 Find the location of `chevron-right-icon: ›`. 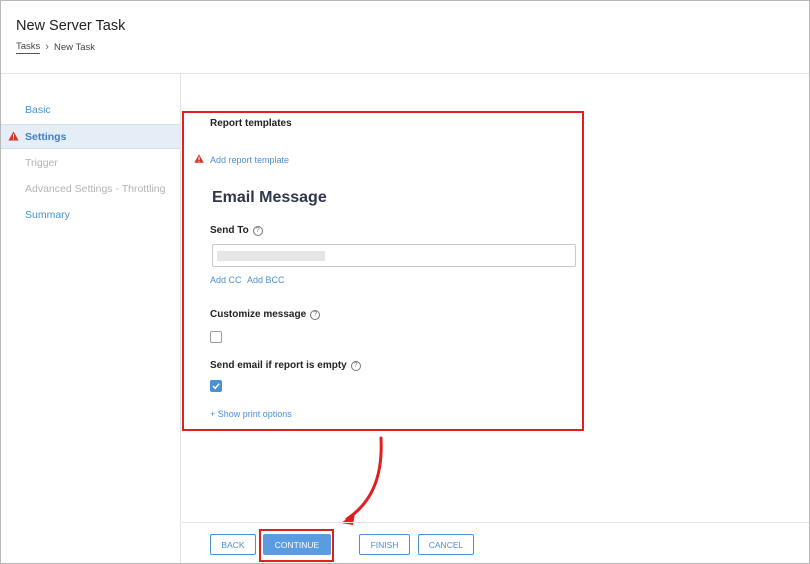

chevron-right-icon: › is located at coordinates (47, 47).